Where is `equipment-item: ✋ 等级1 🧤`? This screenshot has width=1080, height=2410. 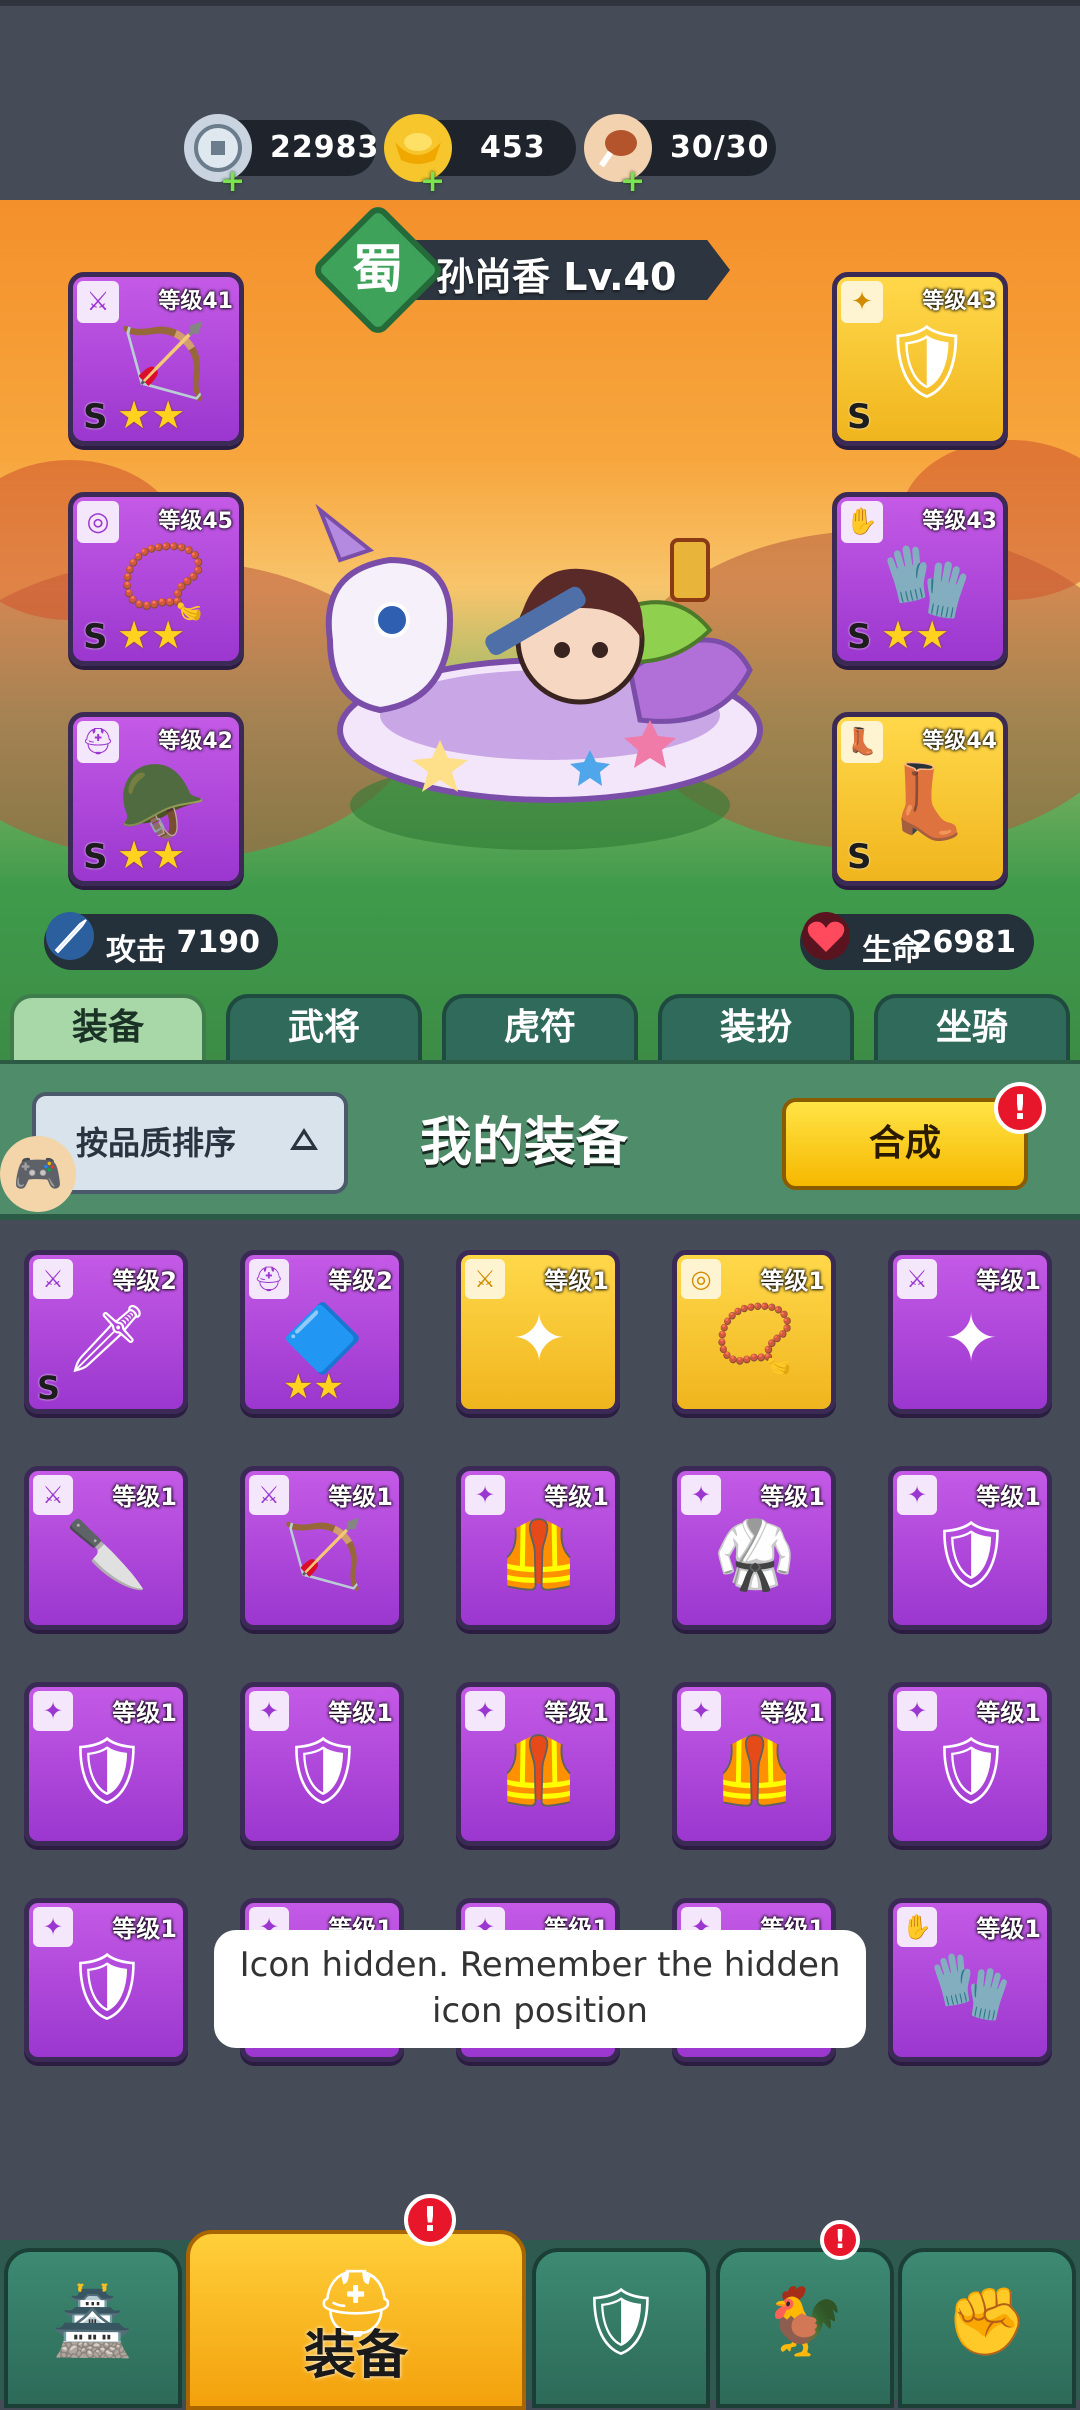
equipment-item: ✋ 等级1 🧤 is located at coordinates (970, 1980).